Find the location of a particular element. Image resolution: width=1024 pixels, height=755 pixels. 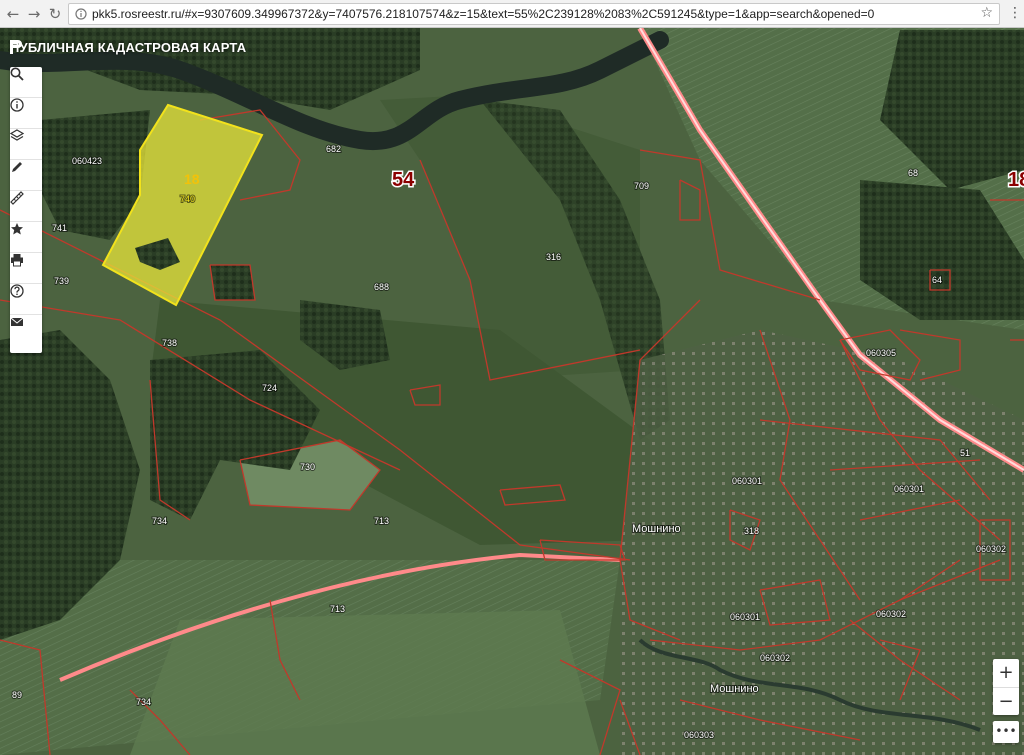

zoom-control: + − is located at coordinates (1006, 687).